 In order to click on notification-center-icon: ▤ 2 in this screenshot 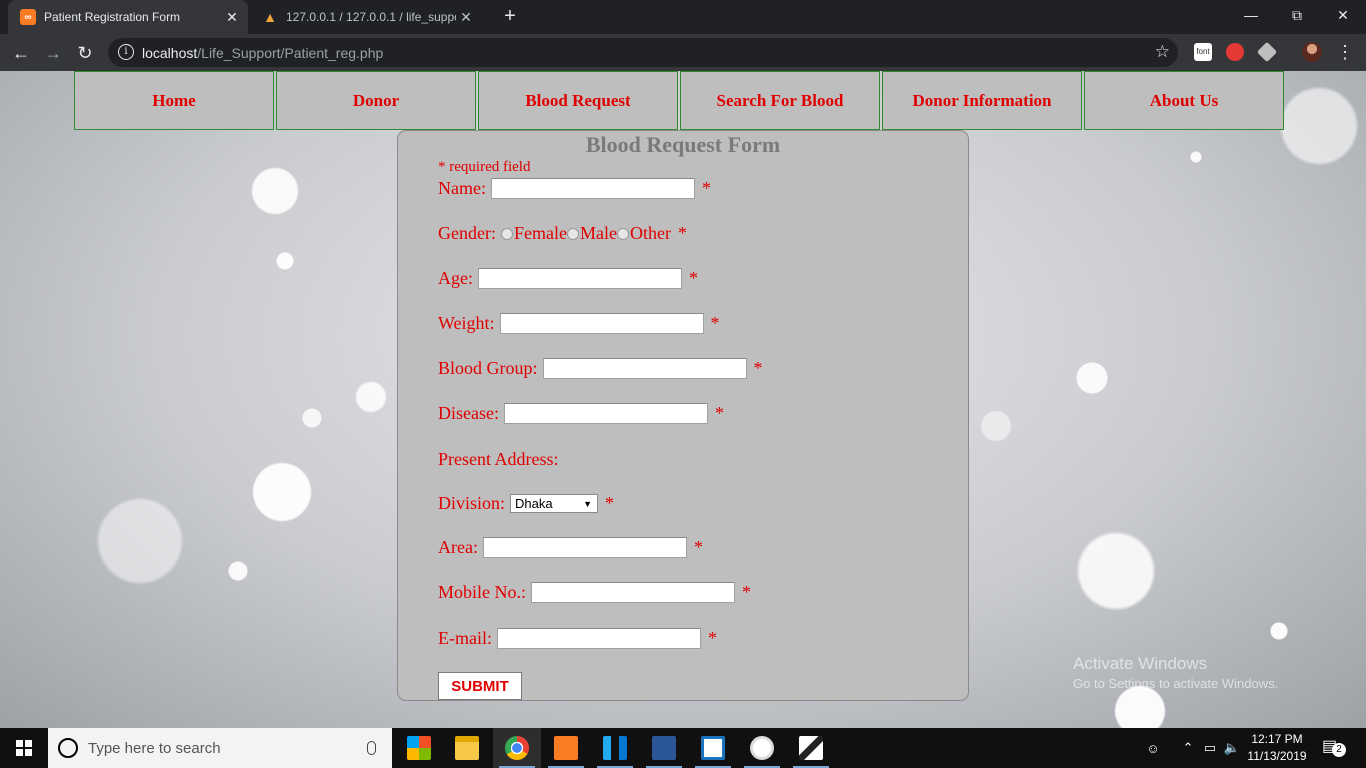, I will do `click(1334, 747)`.